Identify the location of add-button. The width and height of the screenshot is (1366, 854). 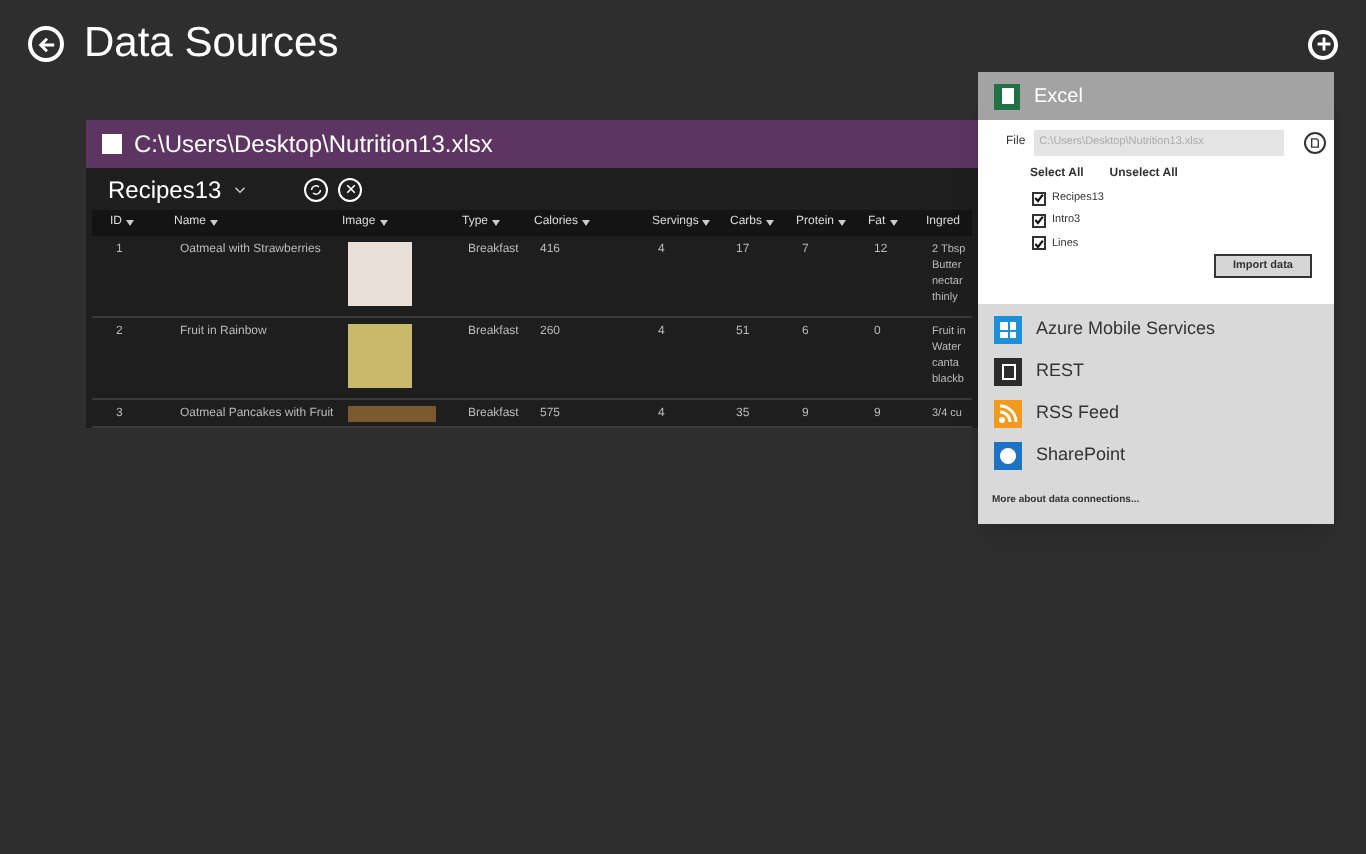
(1323, 44).